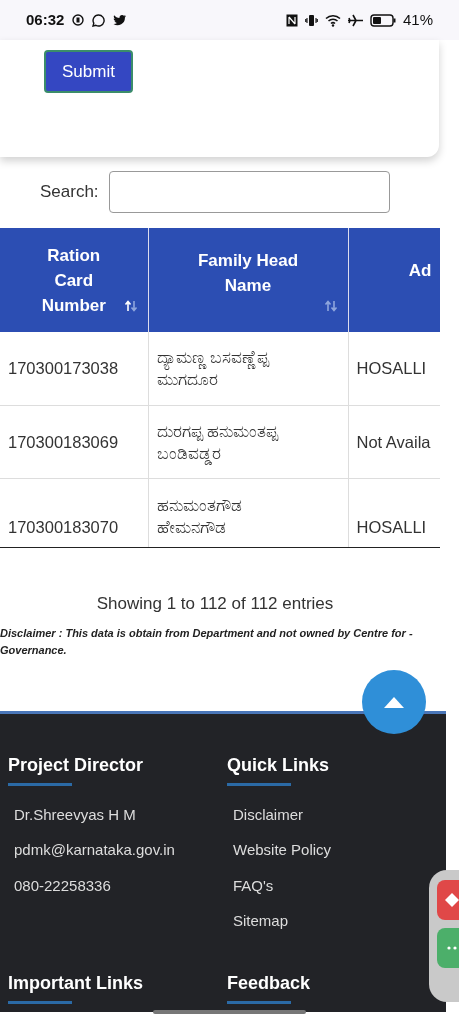 Image resolution: width=459 pixels, height=1024 pixels. I want to click on footer-item: Website Policy, so click(282, 850).